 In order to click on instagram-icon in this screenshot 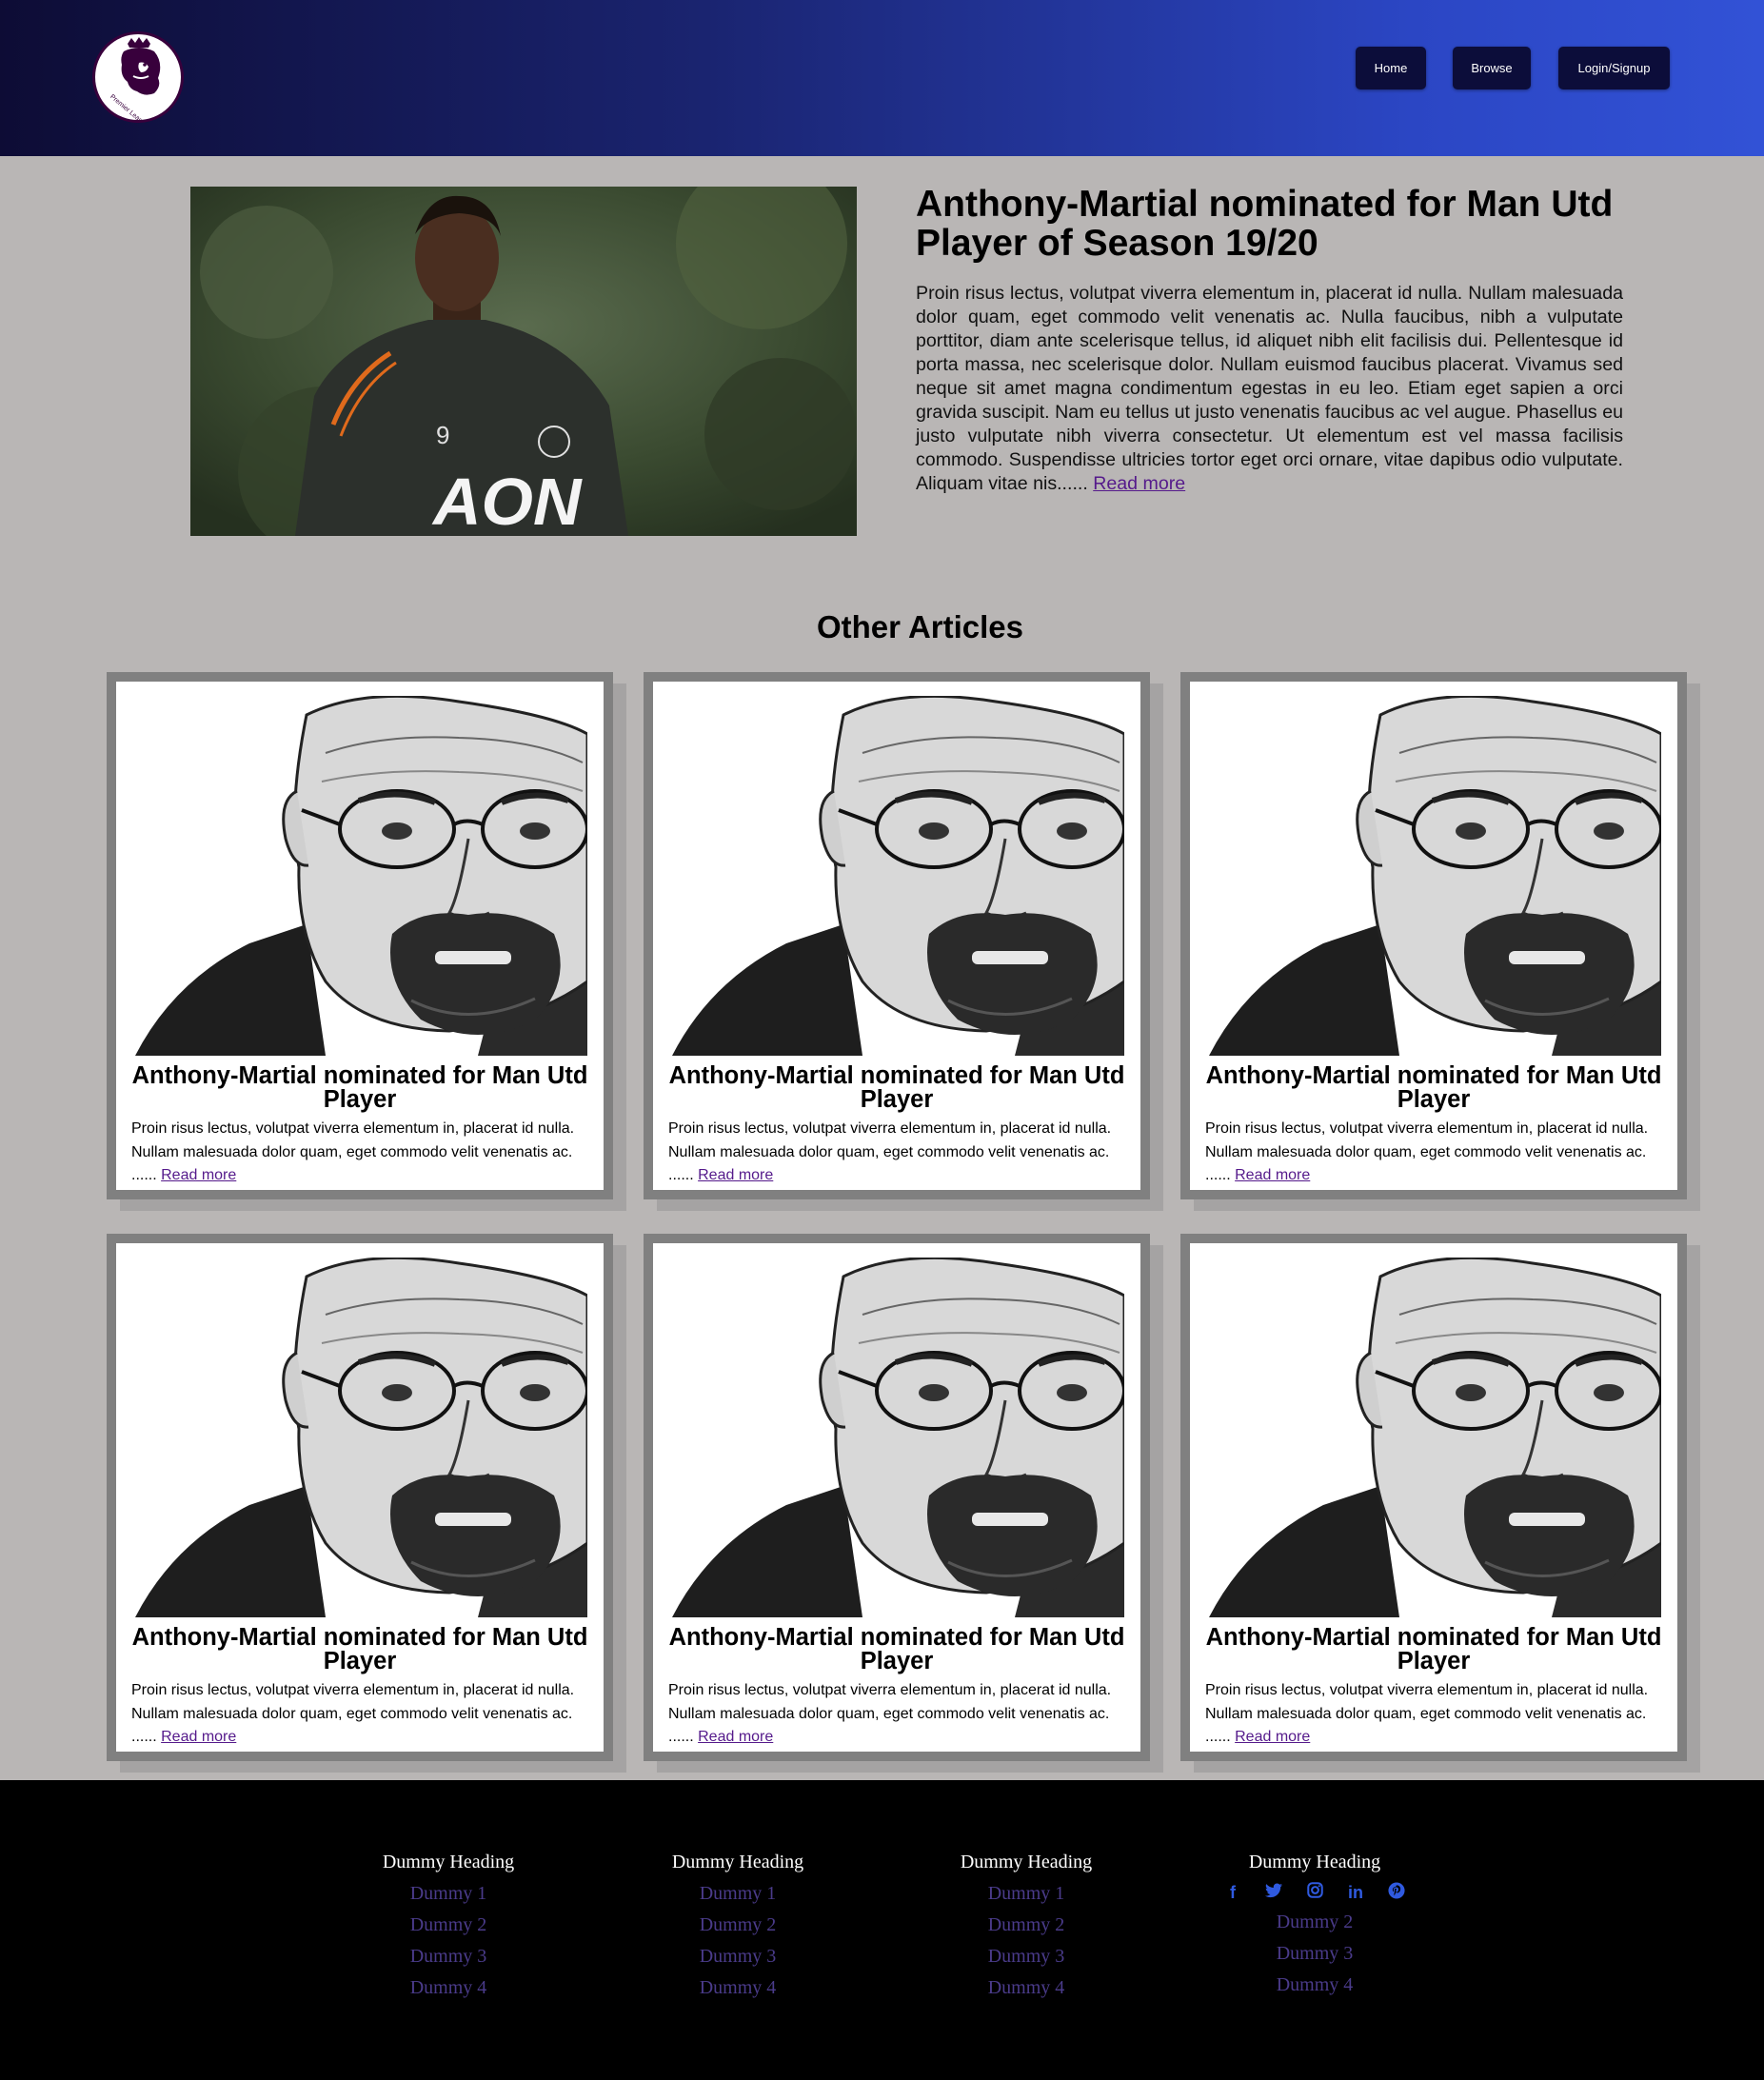, I will do `click(1314, 1892)`.